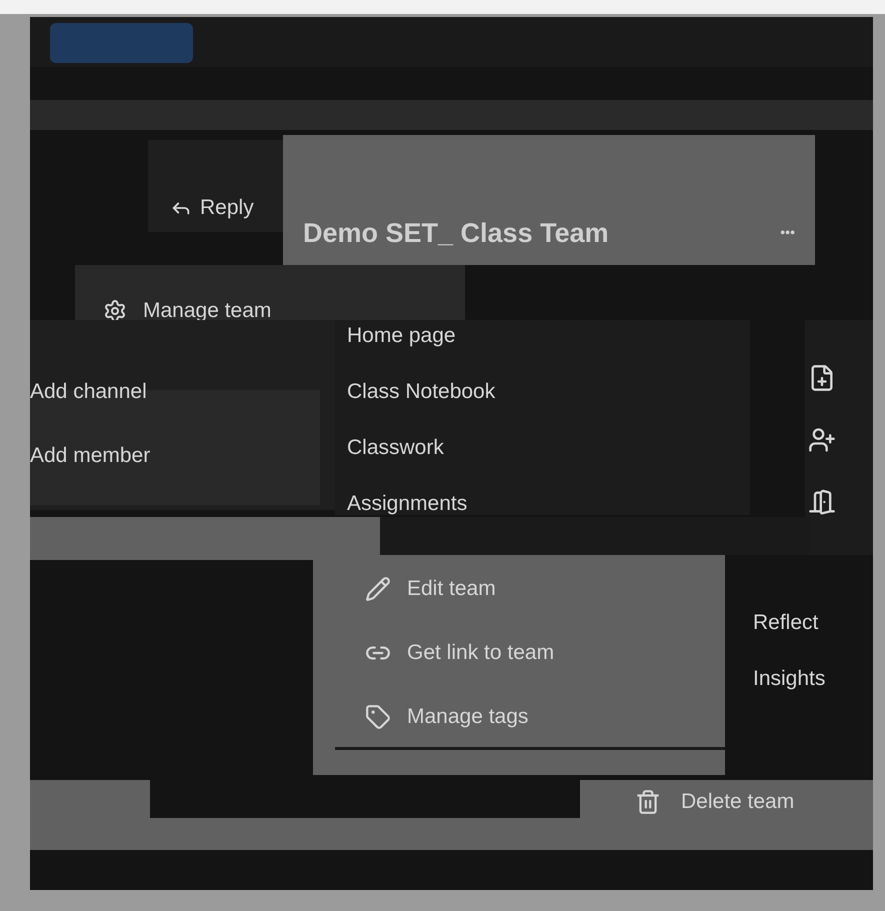 This screenshot has height=911, width=885. Describe the element at coordinates (407, 503) in the screenshot. I see `menu-item: Assignments` at that location.